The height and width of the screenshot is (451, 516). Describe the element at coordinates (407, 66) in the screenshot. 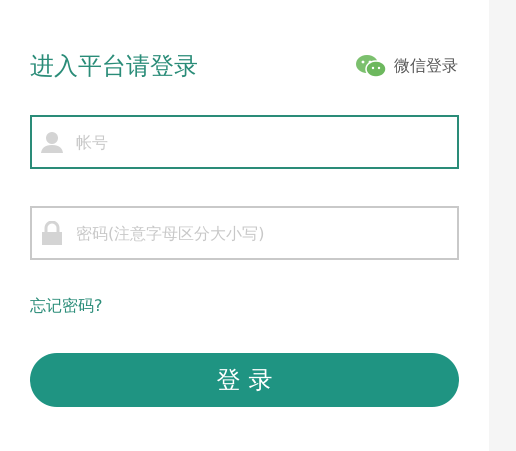

I see `wechat-login-link: 微信登录` at that location.